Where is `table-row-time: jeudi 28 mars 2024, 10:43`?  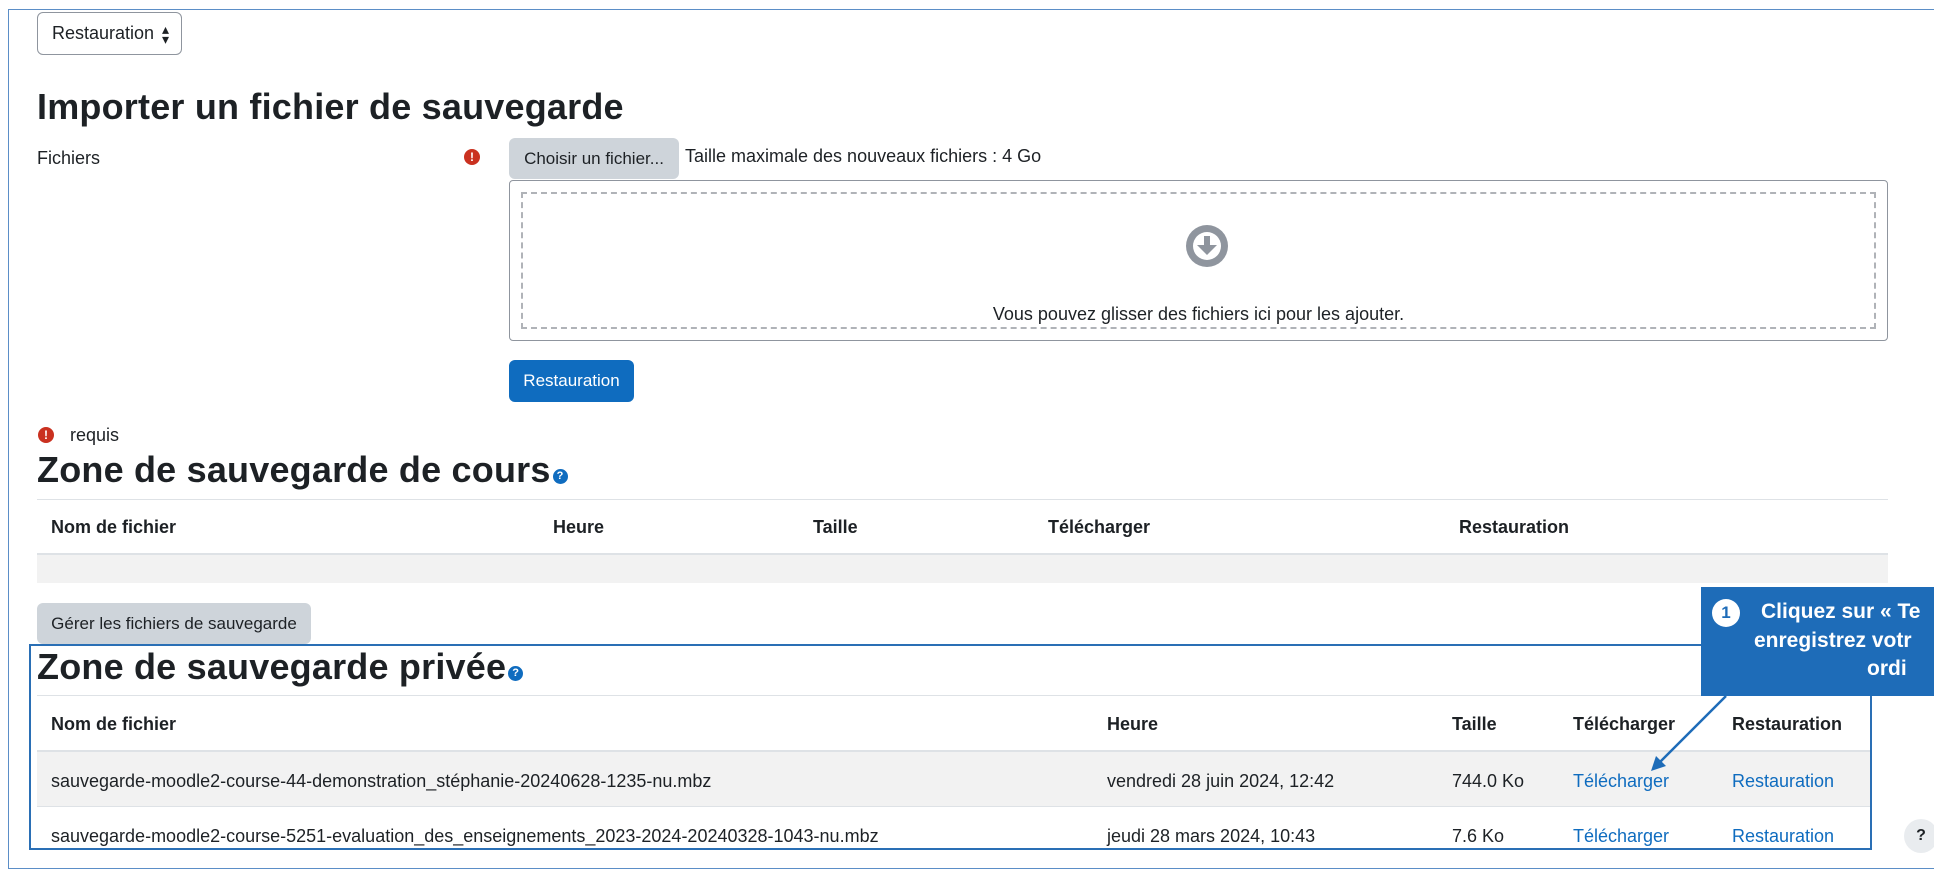 table-row-time: jeudi 28 mars 2024, 10:43 is located at coordinates (1211, 836).